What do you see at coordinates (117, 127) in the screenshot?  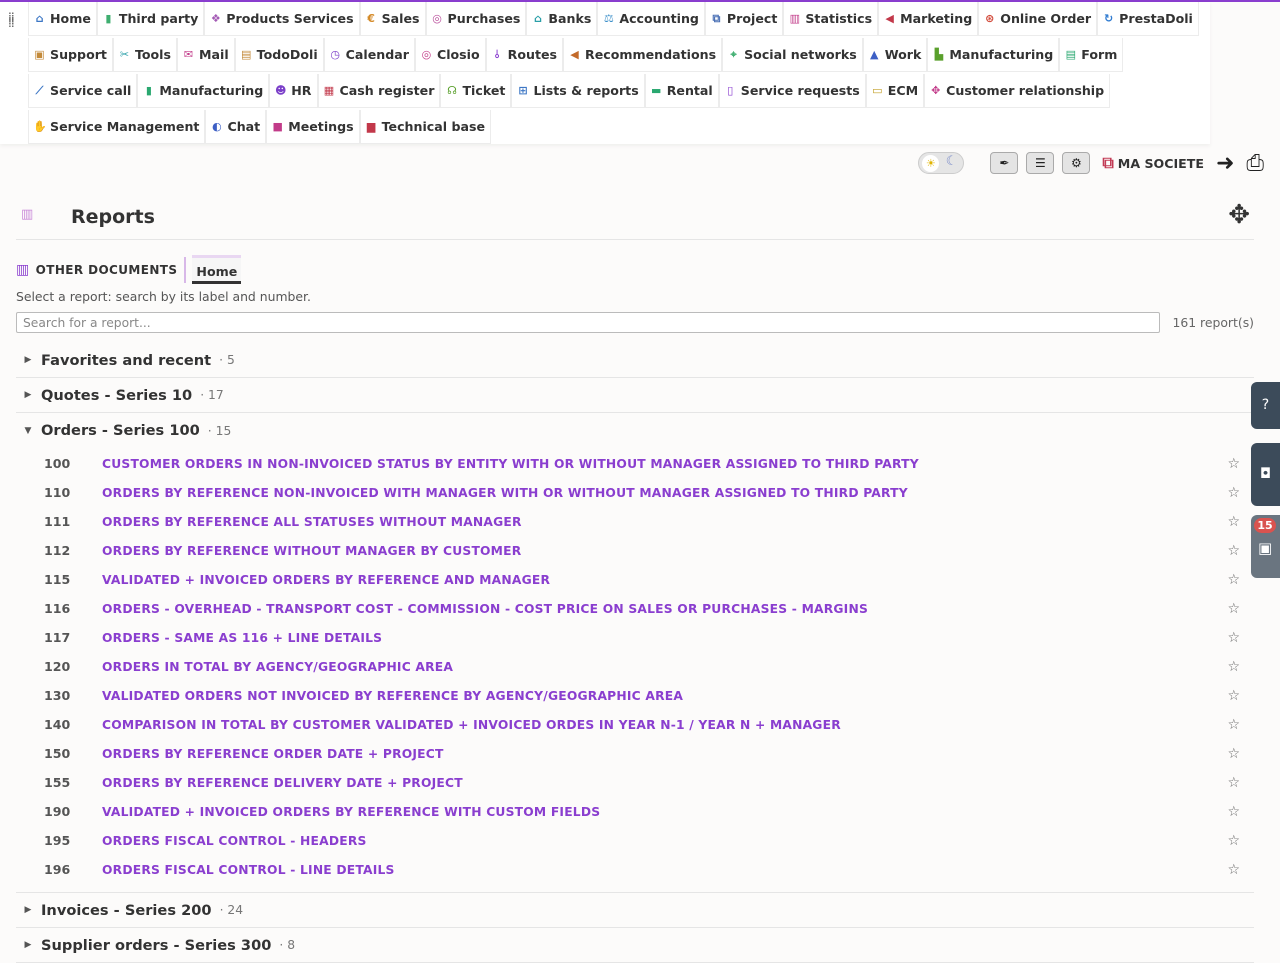 I see `menu-item-service-management: ✋ Service Management` at bounding box center [117, 127].